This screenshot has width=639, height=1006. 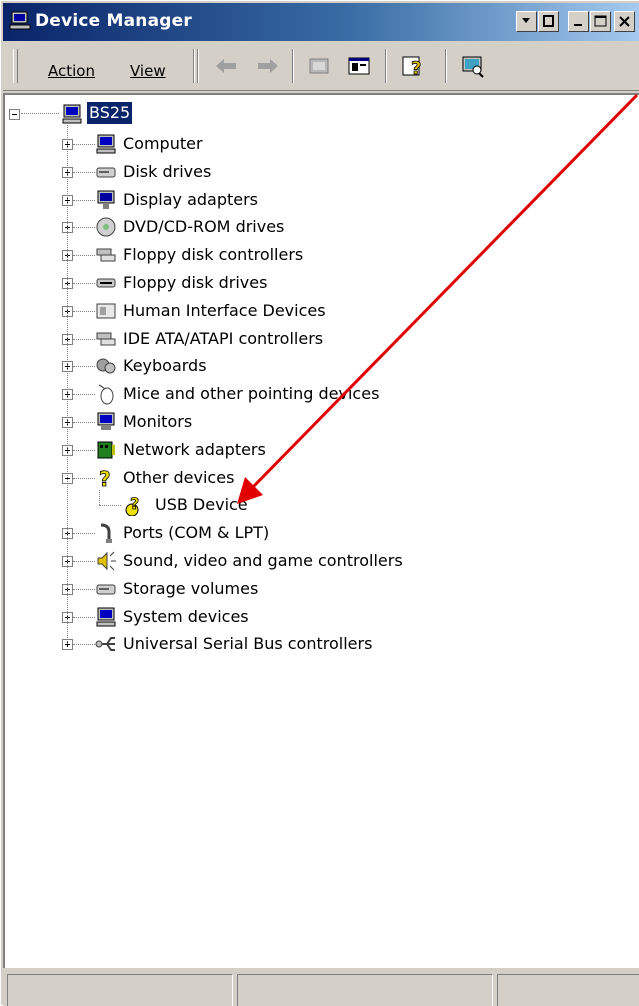 I want to click on tree-item: Display adapters, so click(x=315, y=200).